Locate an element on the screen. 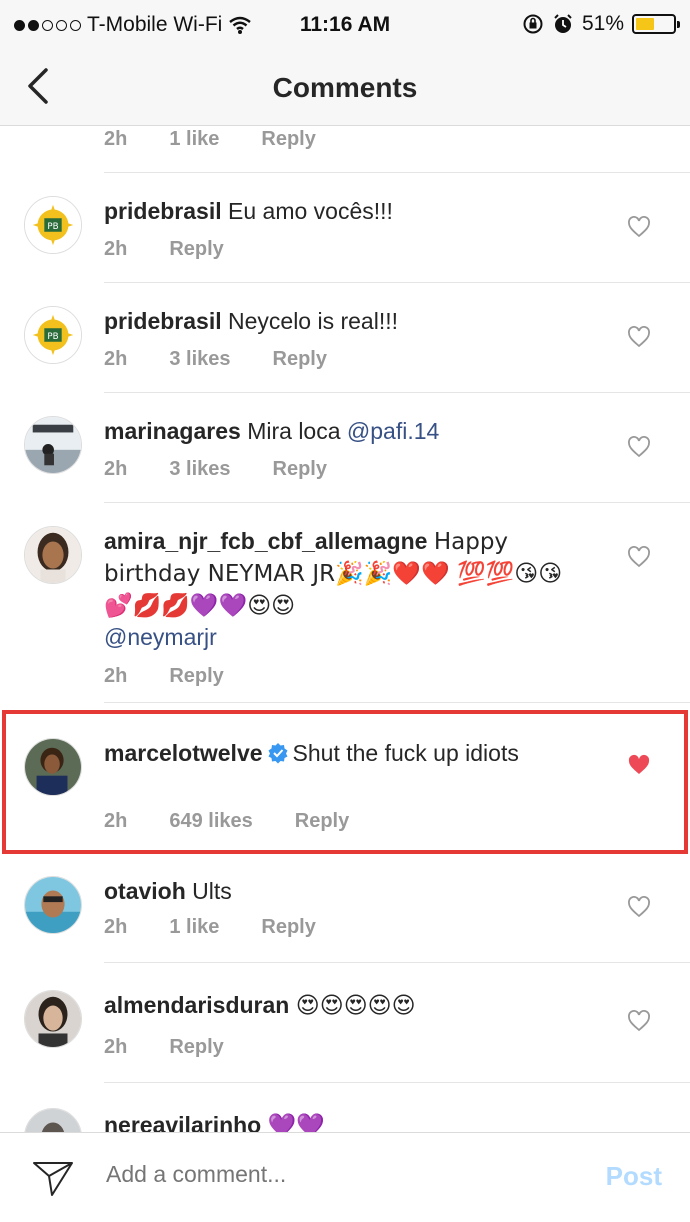 The image size is (690, 1222). comment-body: Mira loca is located at coordinates (297, 431).